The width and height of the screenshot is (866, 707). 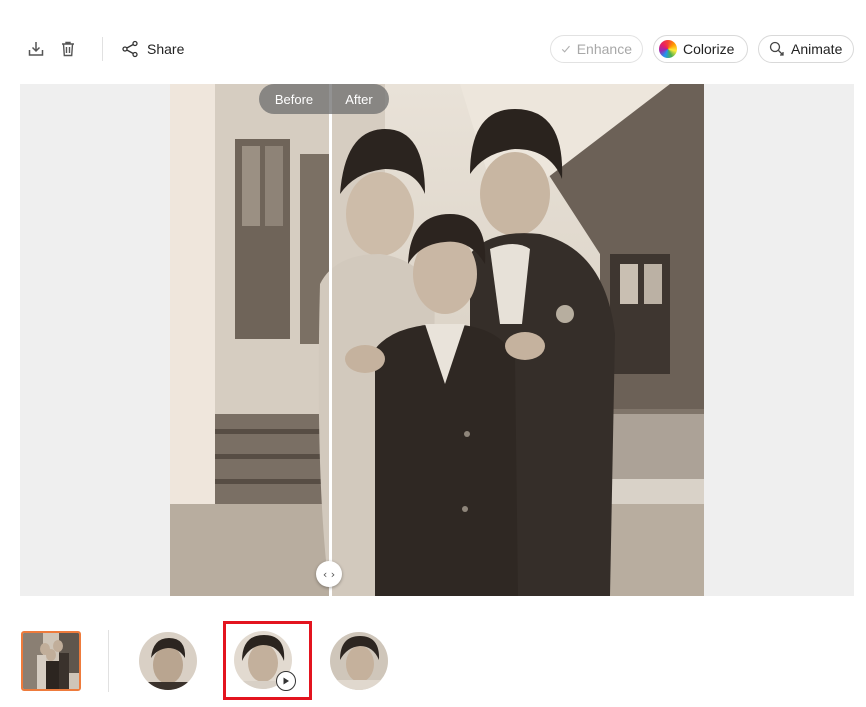 I want to click on trash-icon, so click(x=68, y=49).